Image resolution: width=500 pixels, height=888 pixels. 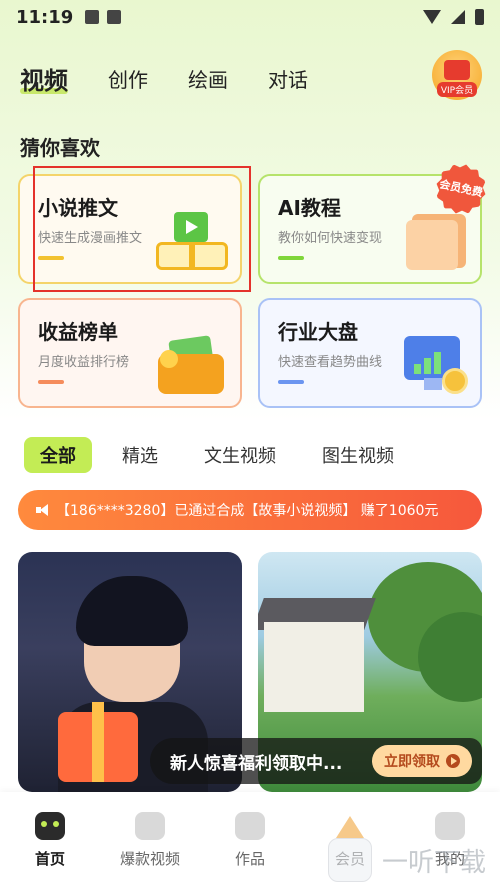 What do you see at coordinates (412, 762) in the screenshot?
I see `claim-button-label: 立即领取` at bounding box center [412, 762].